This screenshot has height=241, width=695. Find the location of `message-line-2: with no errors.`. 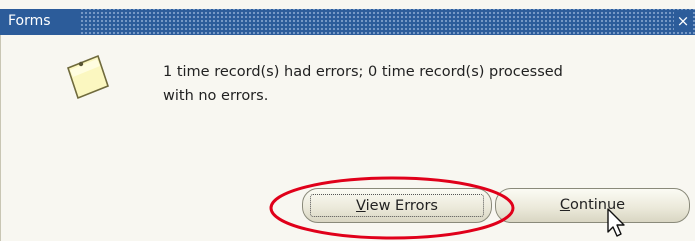

message-line-2: with no errors. is located at coordinates (216, 96).